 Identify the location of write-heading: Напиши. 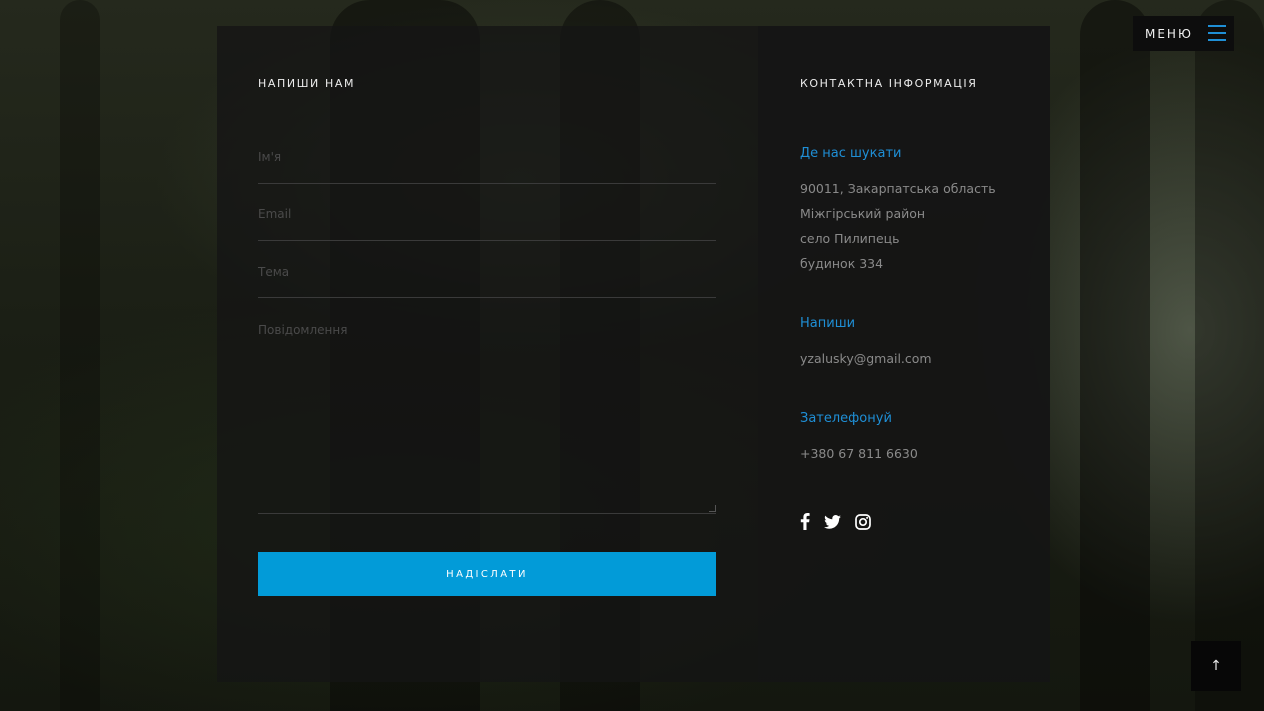
(828, 323).